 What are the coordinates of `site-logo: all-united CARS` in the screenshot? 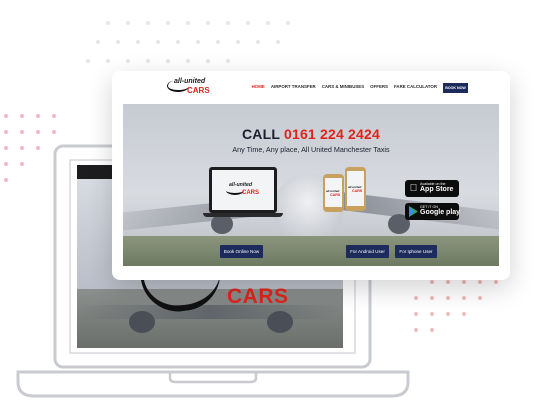 It's located at (192, 86).